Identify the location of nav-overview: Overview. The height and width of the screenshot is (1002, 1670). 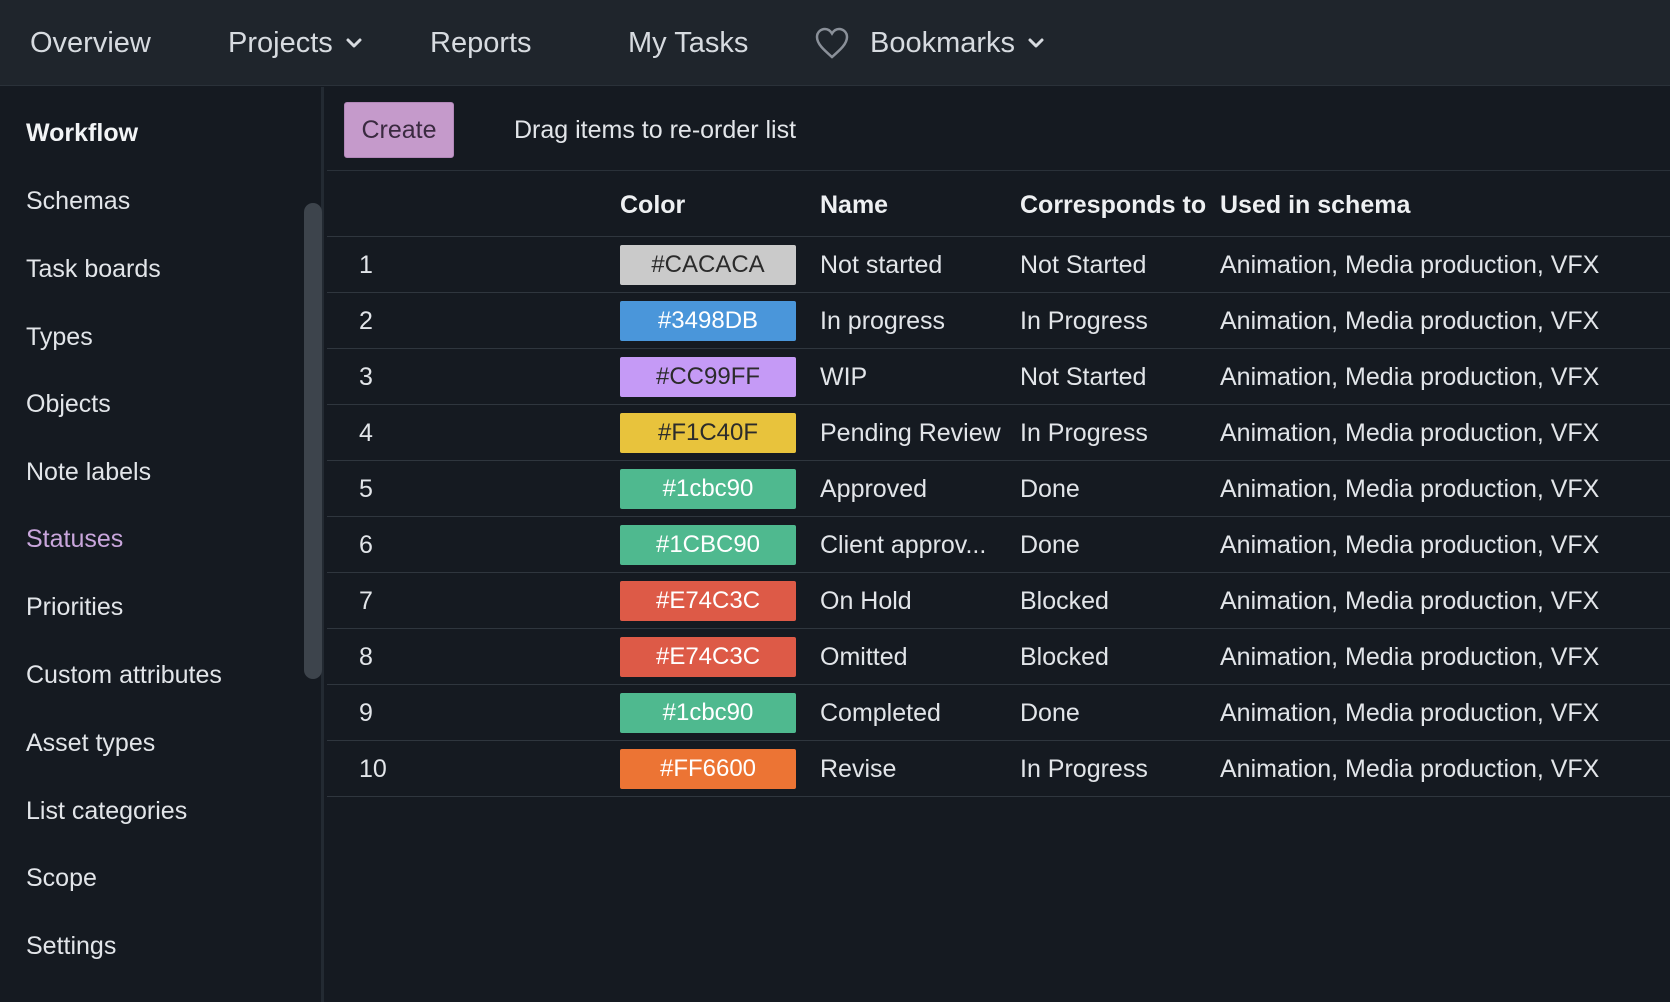
(90, 43).